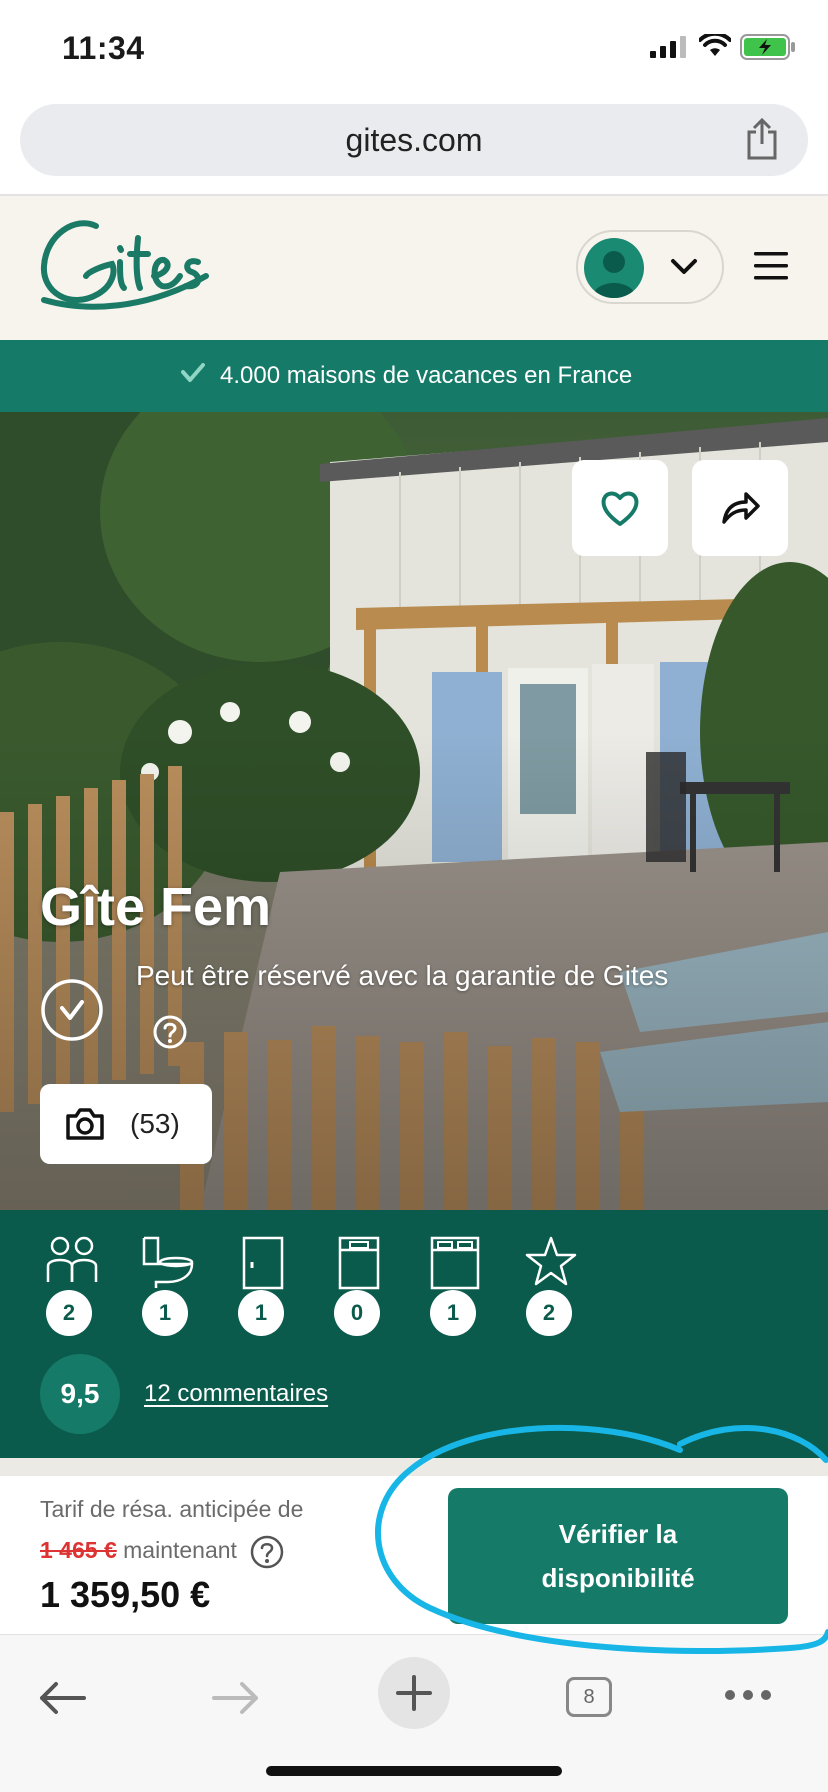  I want to click on tab-count-button: 8, so click(589, 1697).